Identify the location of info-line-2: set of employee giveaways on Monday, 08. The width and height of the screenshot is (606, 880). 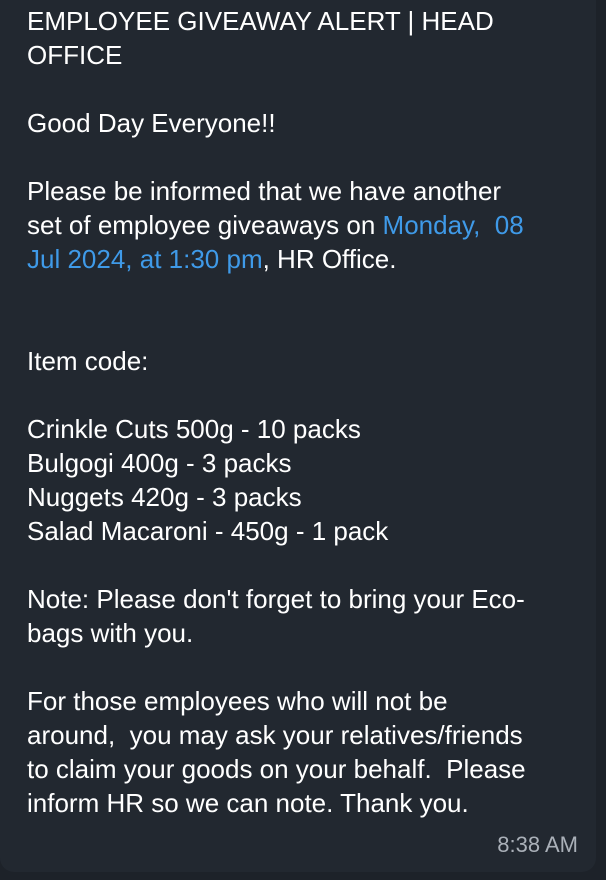
(307, 225).